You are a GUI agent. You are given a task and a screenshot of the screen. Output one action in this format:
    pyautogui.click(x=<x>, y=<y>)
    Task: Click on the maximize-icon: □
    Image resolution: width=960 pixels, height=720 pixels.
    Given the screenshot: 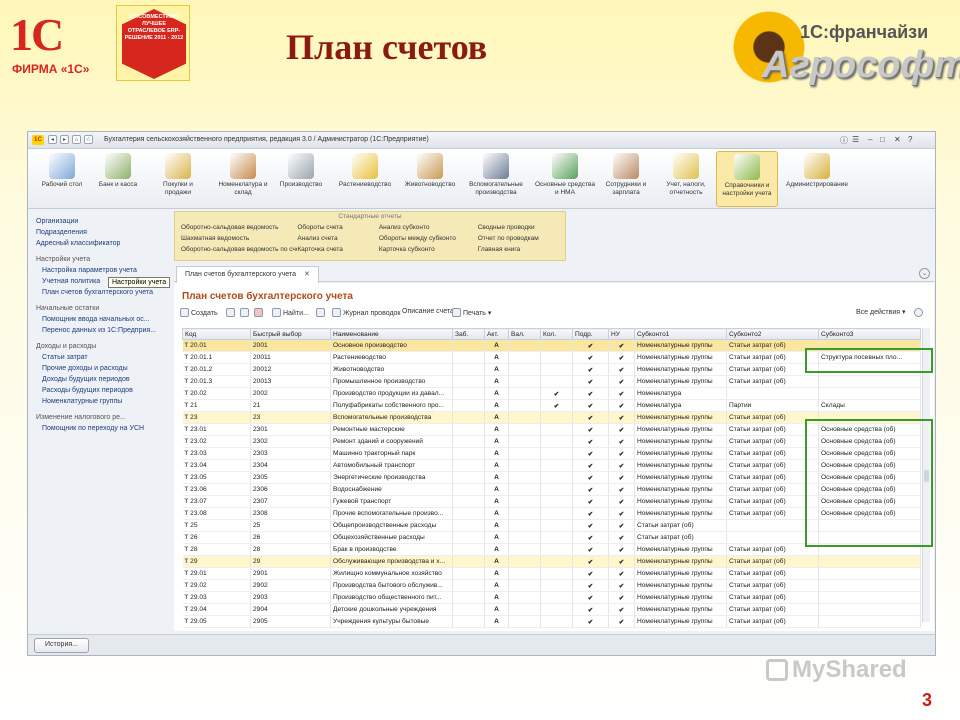 What is the action you would take?
    pyautogui.click(x=882, y=139)
    